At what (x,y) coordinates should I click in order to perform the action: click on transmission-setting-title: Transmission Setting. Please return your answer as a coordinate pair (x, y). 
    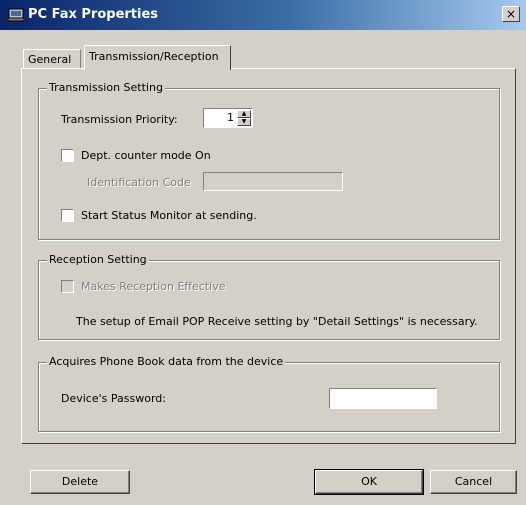
    Looking at the image, I should click on (106, 88).